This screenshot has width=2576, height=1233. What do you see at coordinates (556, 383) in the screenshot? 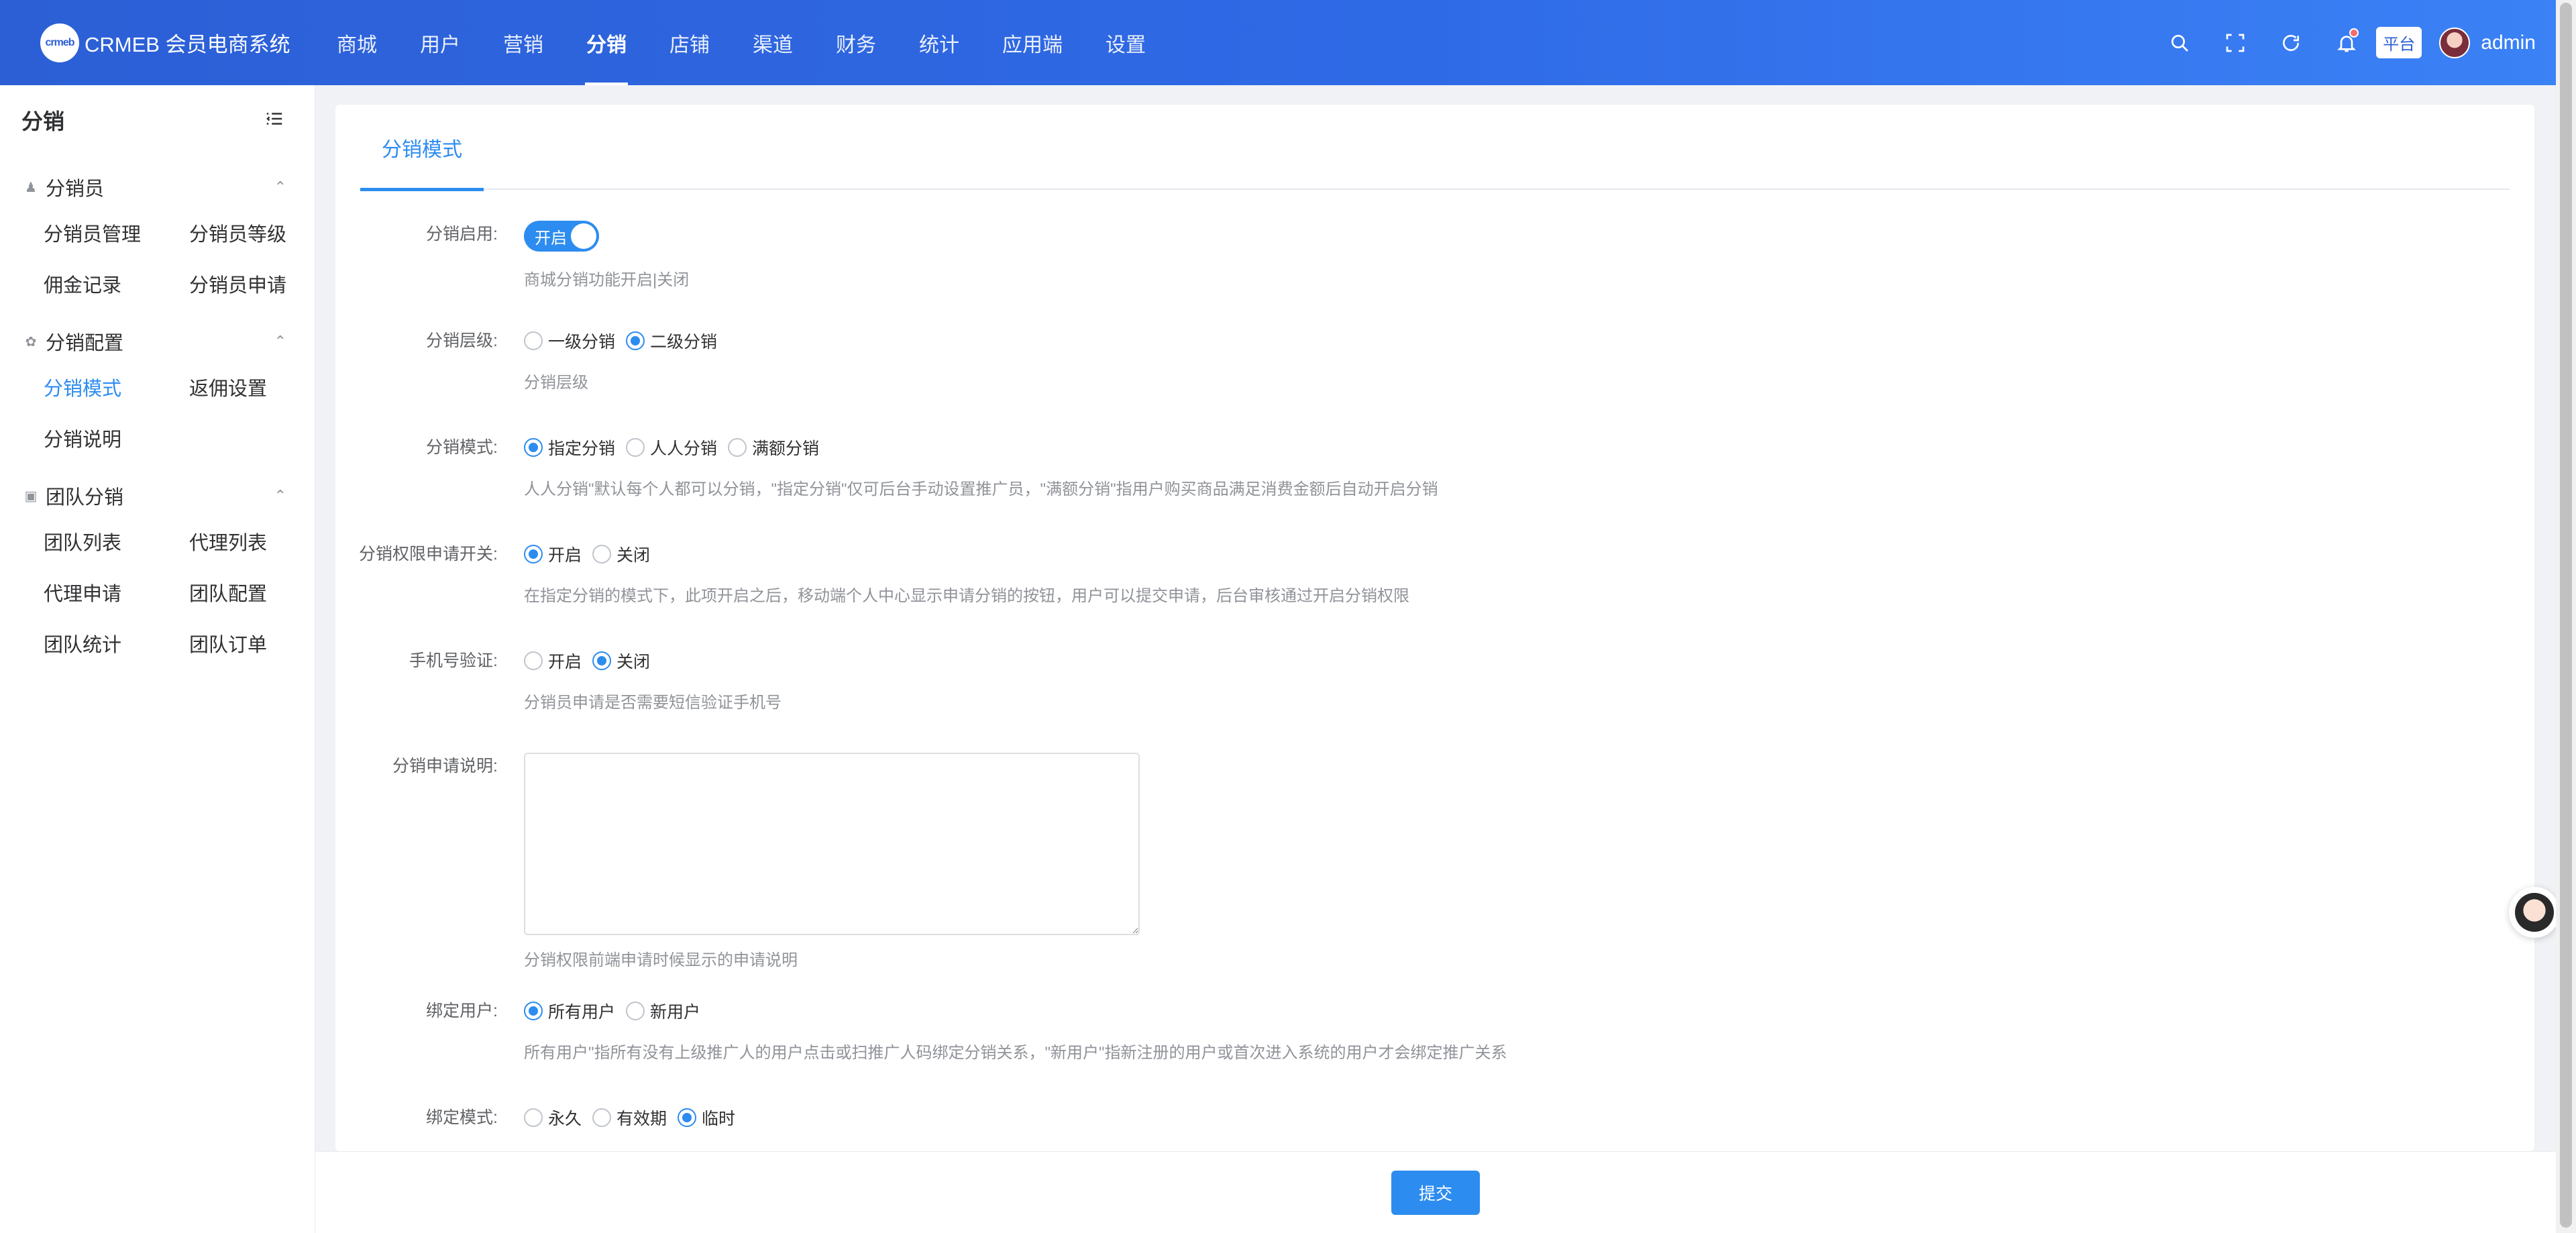
I see `help-text: 分销层级` at bounding box center [556, 383].